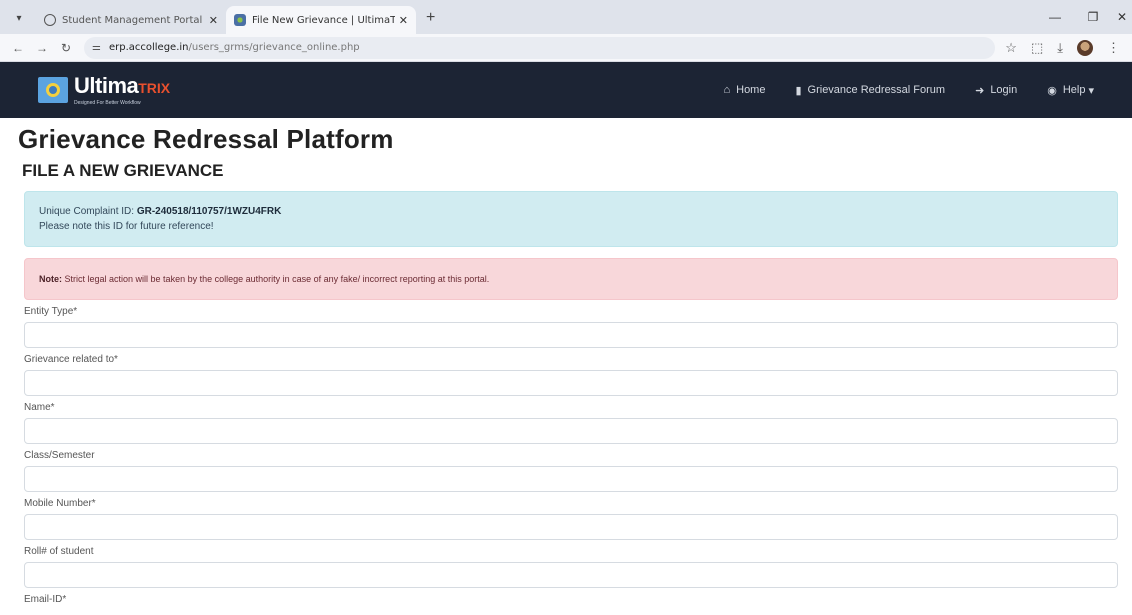 Image resolution: width=1132 pixels, height=615 pixels. Describe the element at coordinates (1113, 48) in the screenshot. I see `more-menu-icon: ⋮` at that location.